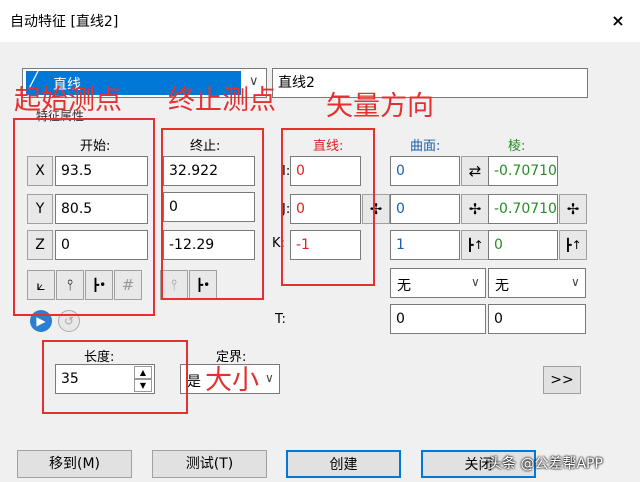 The height and width of the screenshot is (482, 640). Describe the element at coordinates (84, 217) in the screenshot. I see `start-point-highlight-box` at that location.